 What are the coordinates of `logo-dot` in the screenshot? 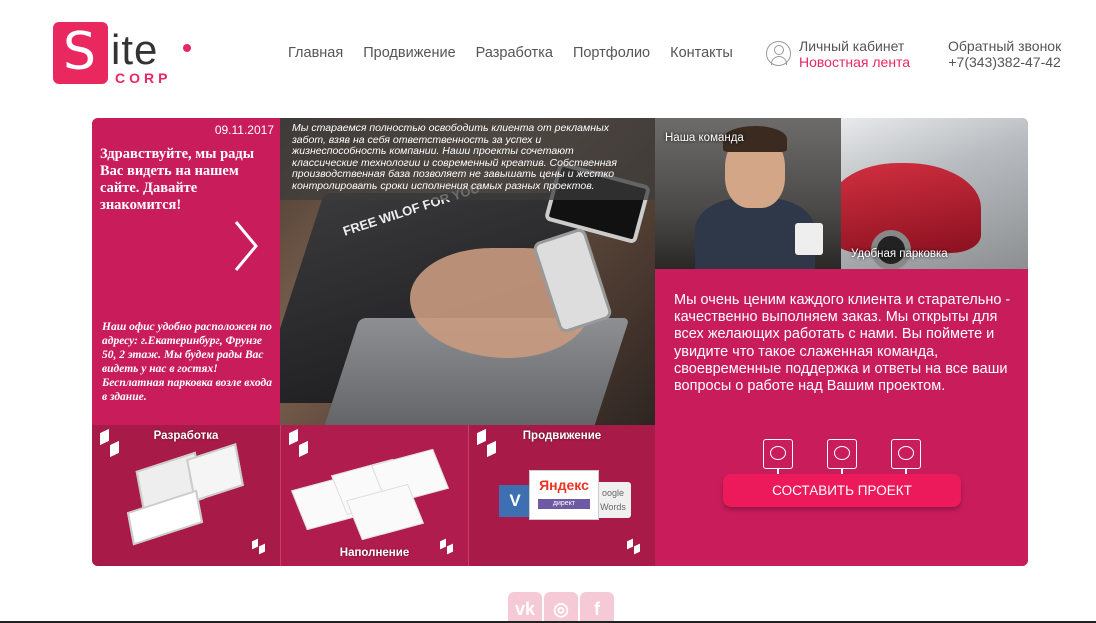 It's located at (187, 48).